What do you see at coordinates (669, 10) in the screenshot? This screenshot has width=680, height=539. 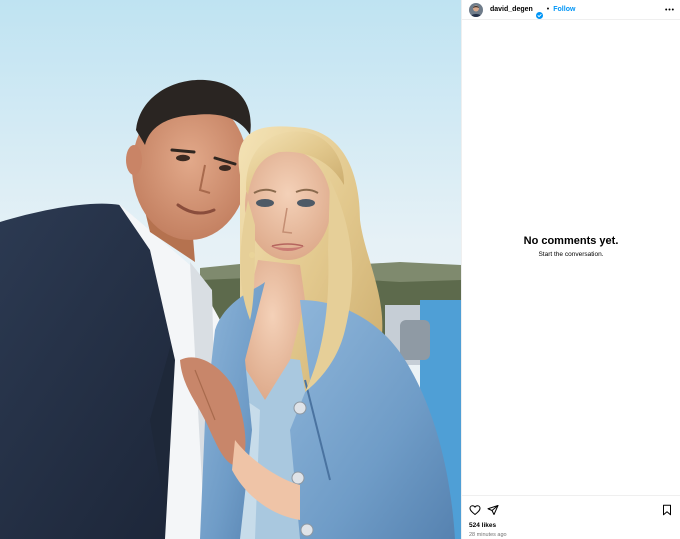 I see `more-options-icon` at bounding box center [669, 10].